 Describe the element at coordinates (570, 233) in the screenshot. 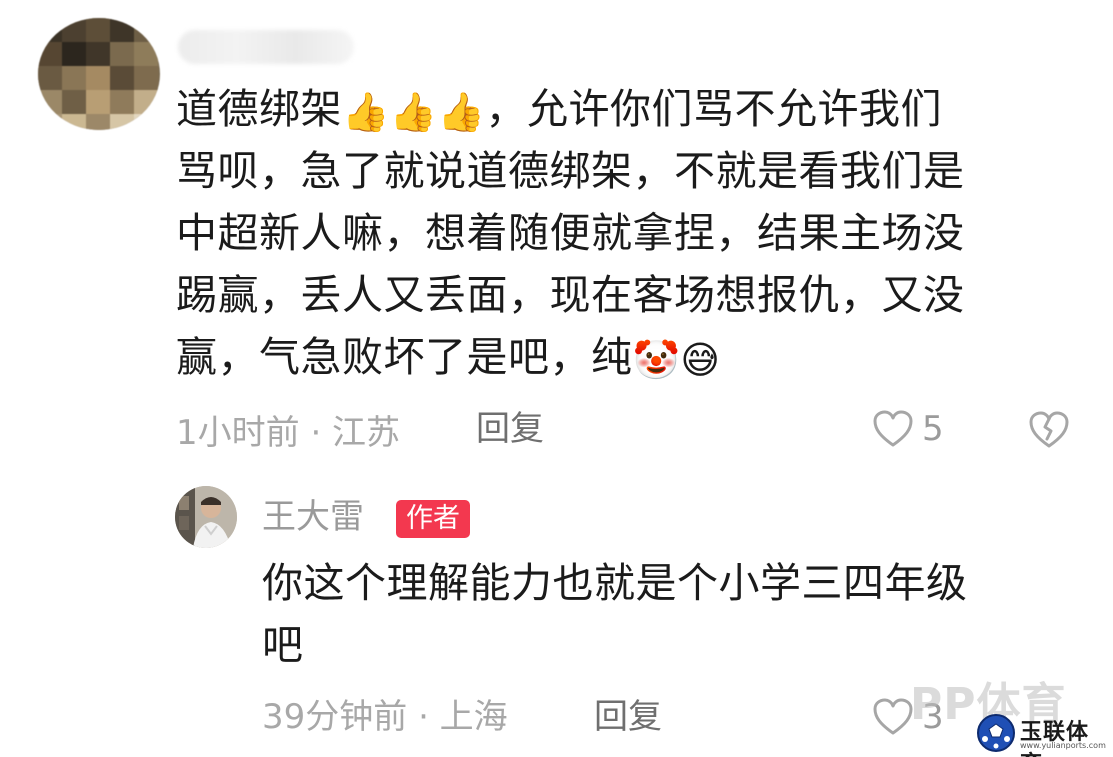

I see `comment-line-3: 中超新人嘛，想着随便就拿捏，结果主场没` at that location.